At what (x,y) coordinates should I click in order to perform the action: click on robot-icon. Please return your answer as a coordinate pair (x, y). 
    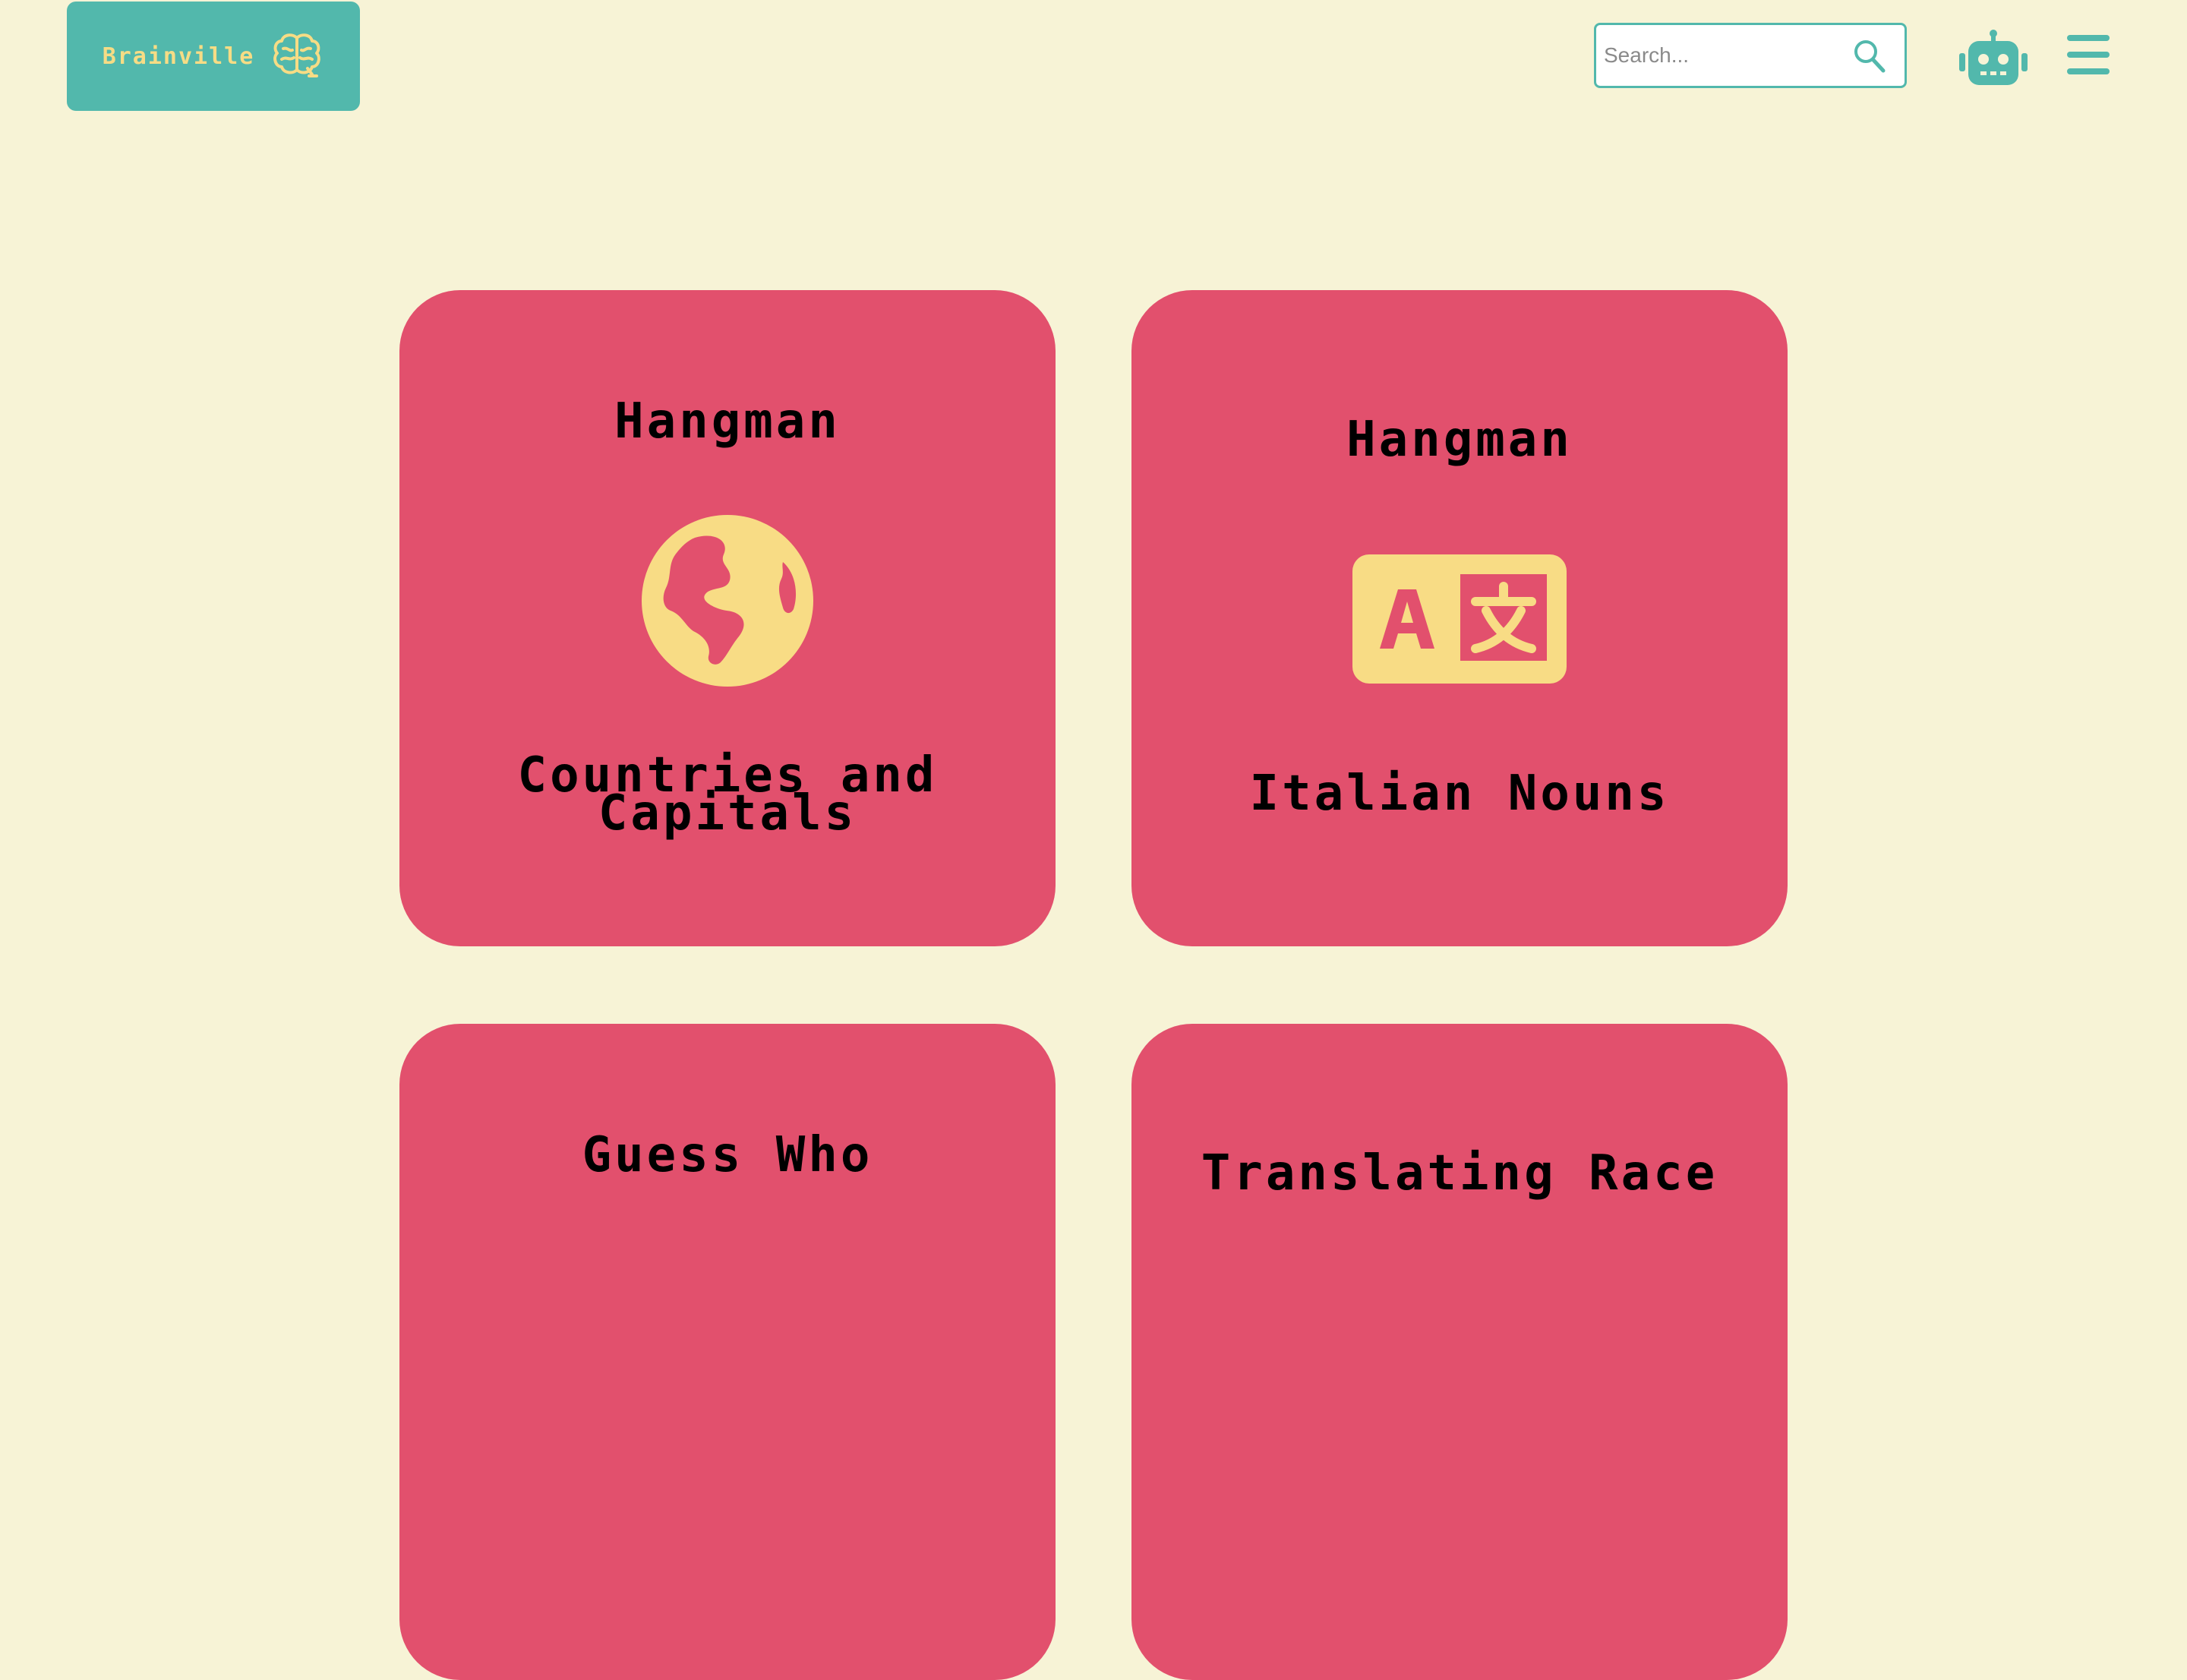
    Looking at the image, I should click on (1993, 58).